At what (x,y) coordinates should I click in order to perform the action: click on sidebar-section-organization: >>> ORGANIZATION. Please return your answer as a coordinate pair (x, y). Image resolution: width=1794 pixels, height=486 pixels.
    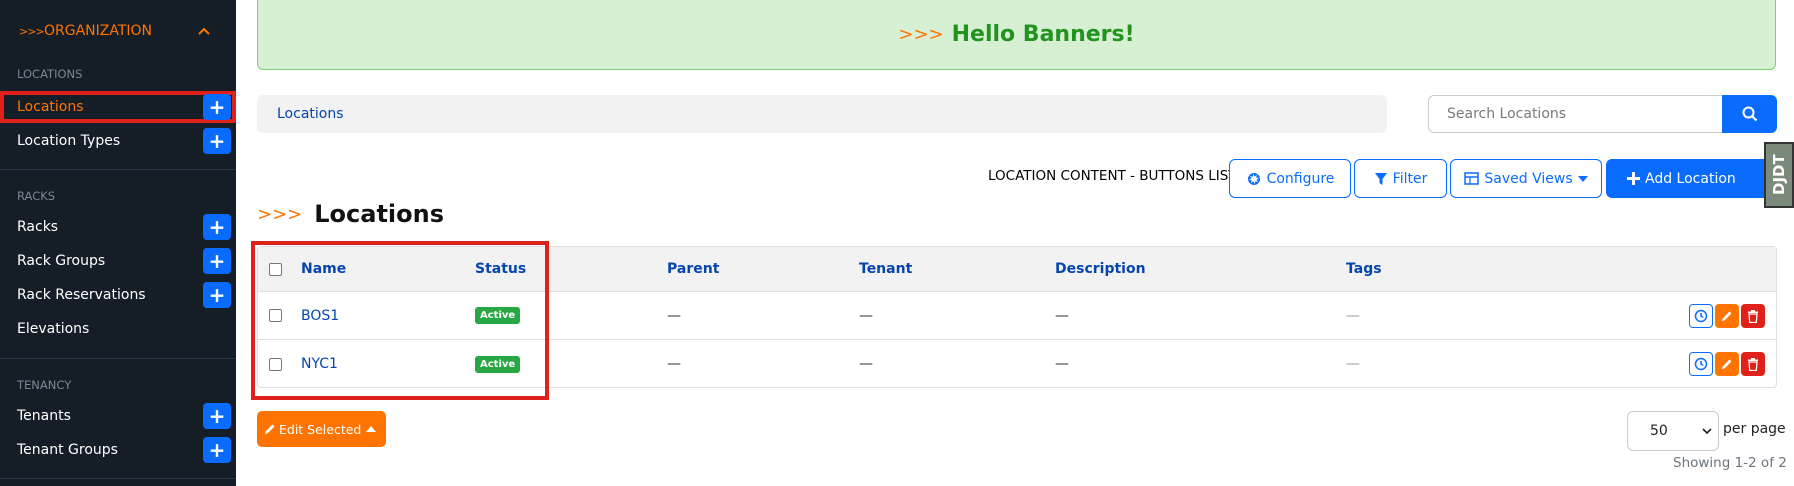
    Looking at the image, I should click on (118, 31).